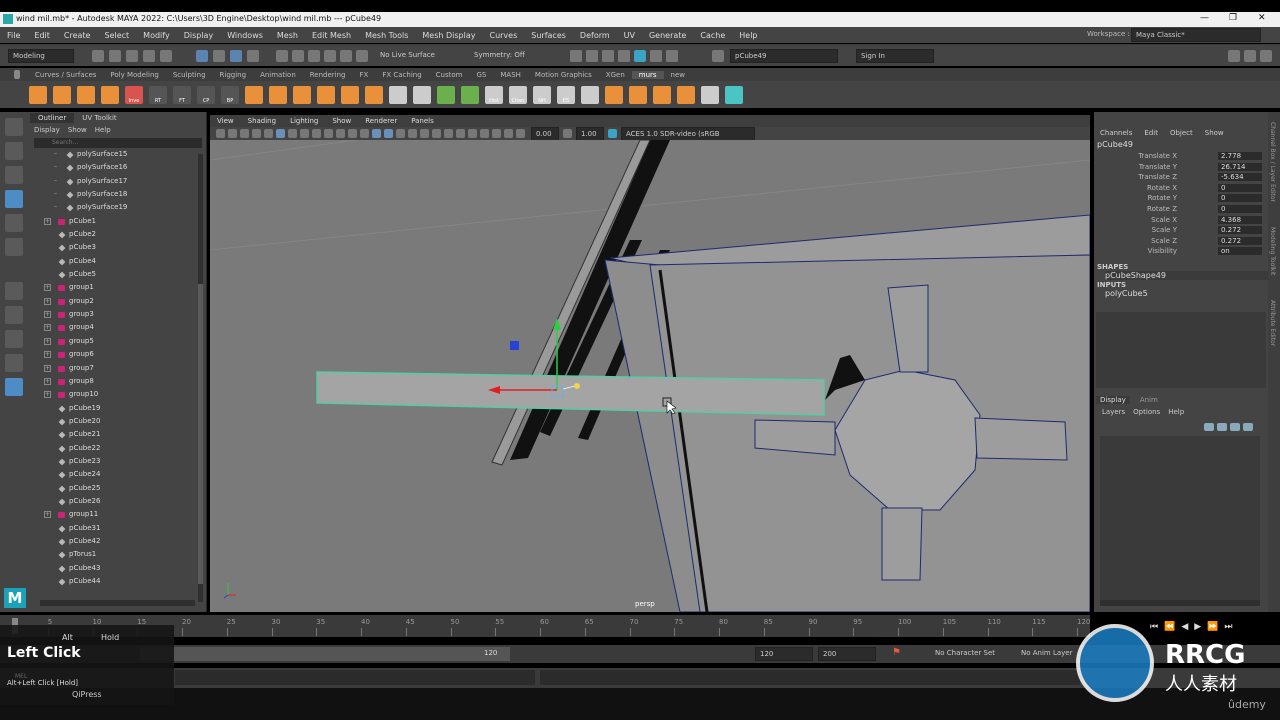 The image size is (1280, 720). What do you see at coordinates (1181, 199) in the screenshot?
I see `cb-attribute-row: Rotate Y 0` at bounding box center [1181, 199].